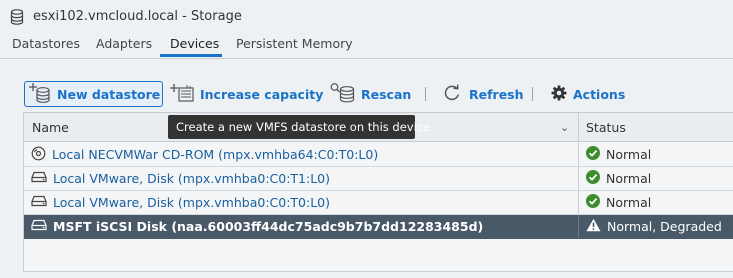 The height and width of the screenshot is (278, 733). Describe the element at coordinates (593, 226) in the screenshot. I see `warning-icon` at that location.